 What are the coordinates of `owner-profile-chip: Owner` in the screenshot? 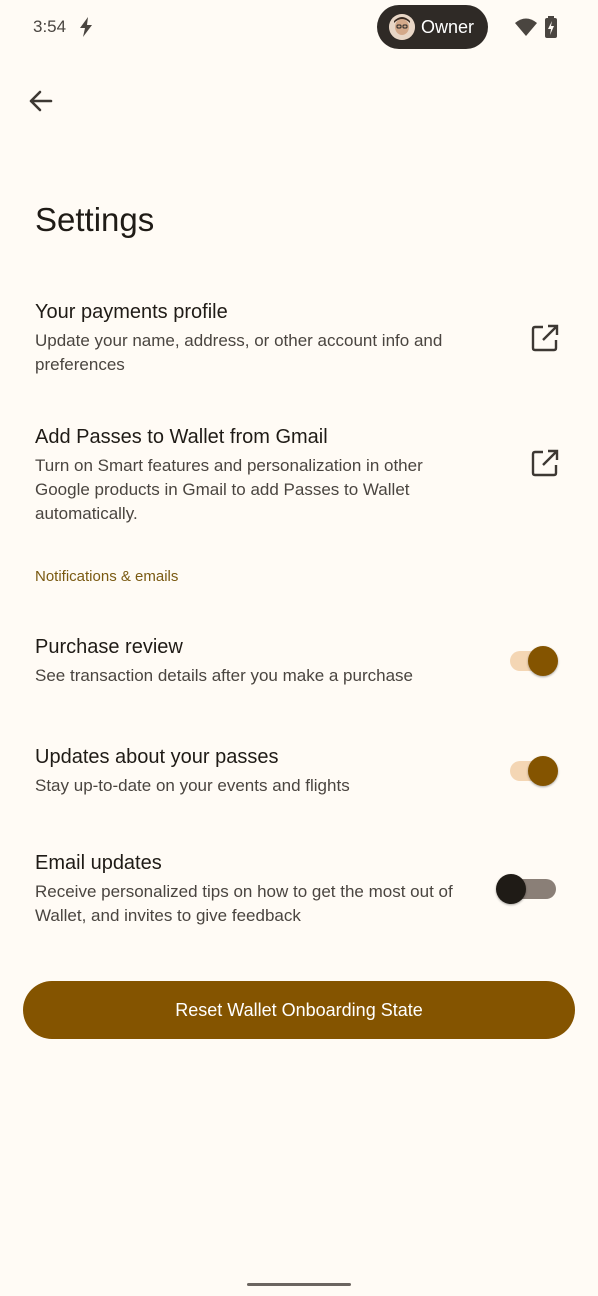 It's located at (432, 27).